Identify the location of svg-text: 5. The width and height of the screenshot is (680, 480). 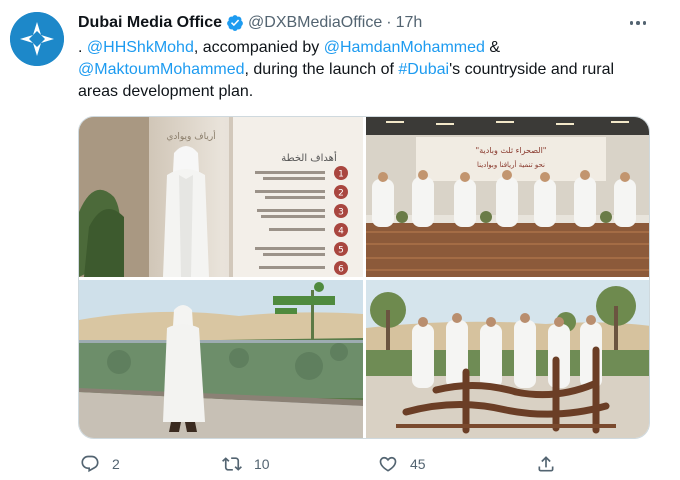
(341, 251).